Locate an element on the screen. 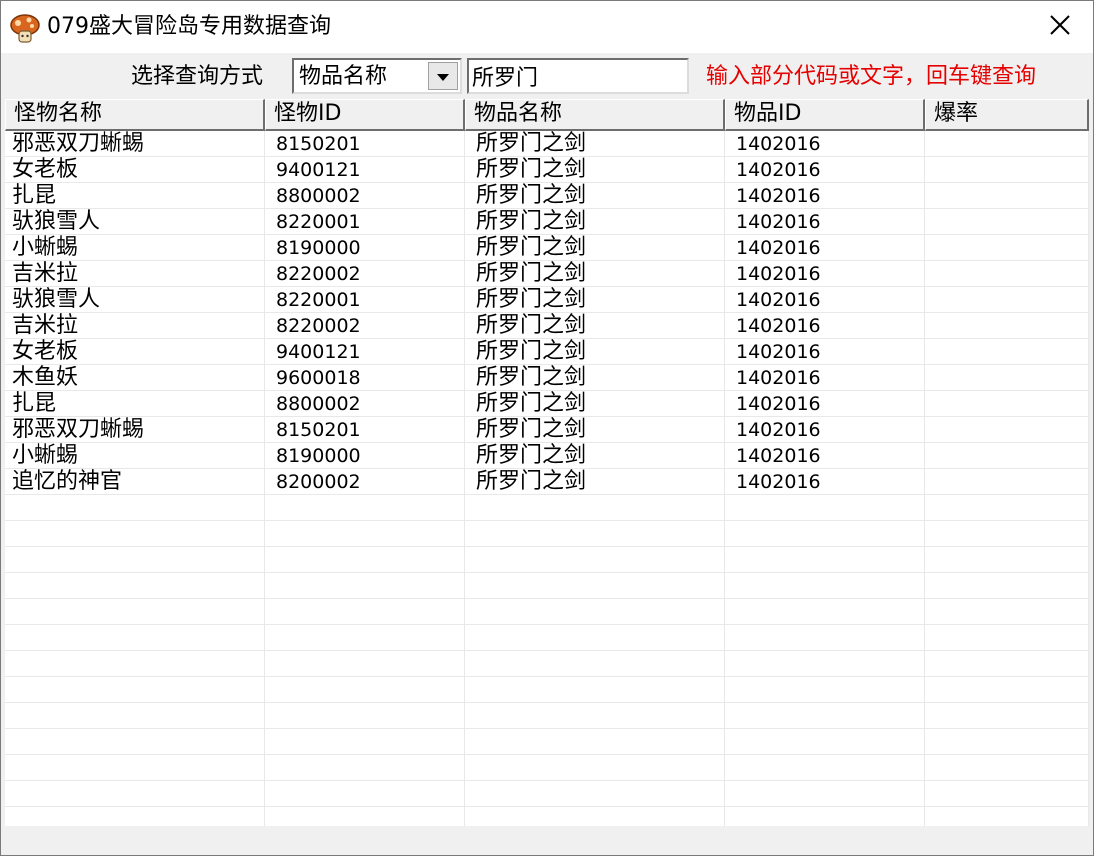  table-row: 木鱼妖 9600018 所罗门之剑 1402016 is located at coordinates (547, 378).